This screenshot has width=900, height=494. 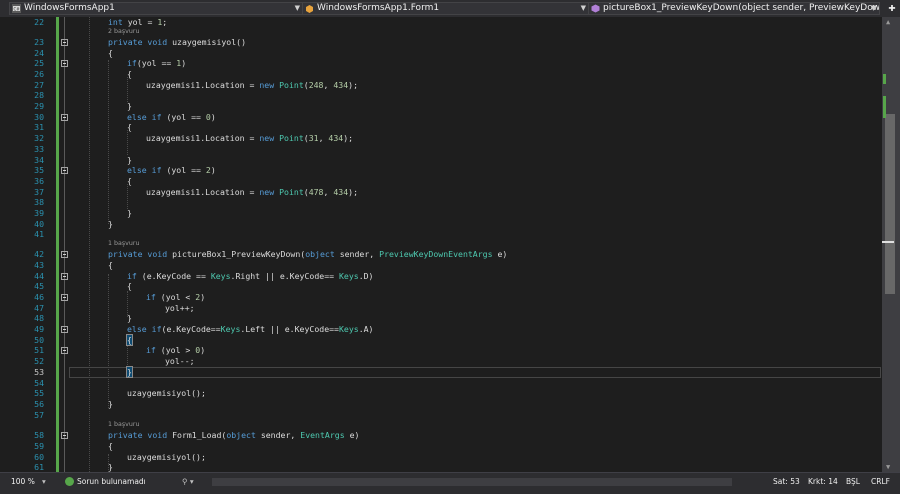 I want to click on line-number: 45, so click(x=39, y=286).